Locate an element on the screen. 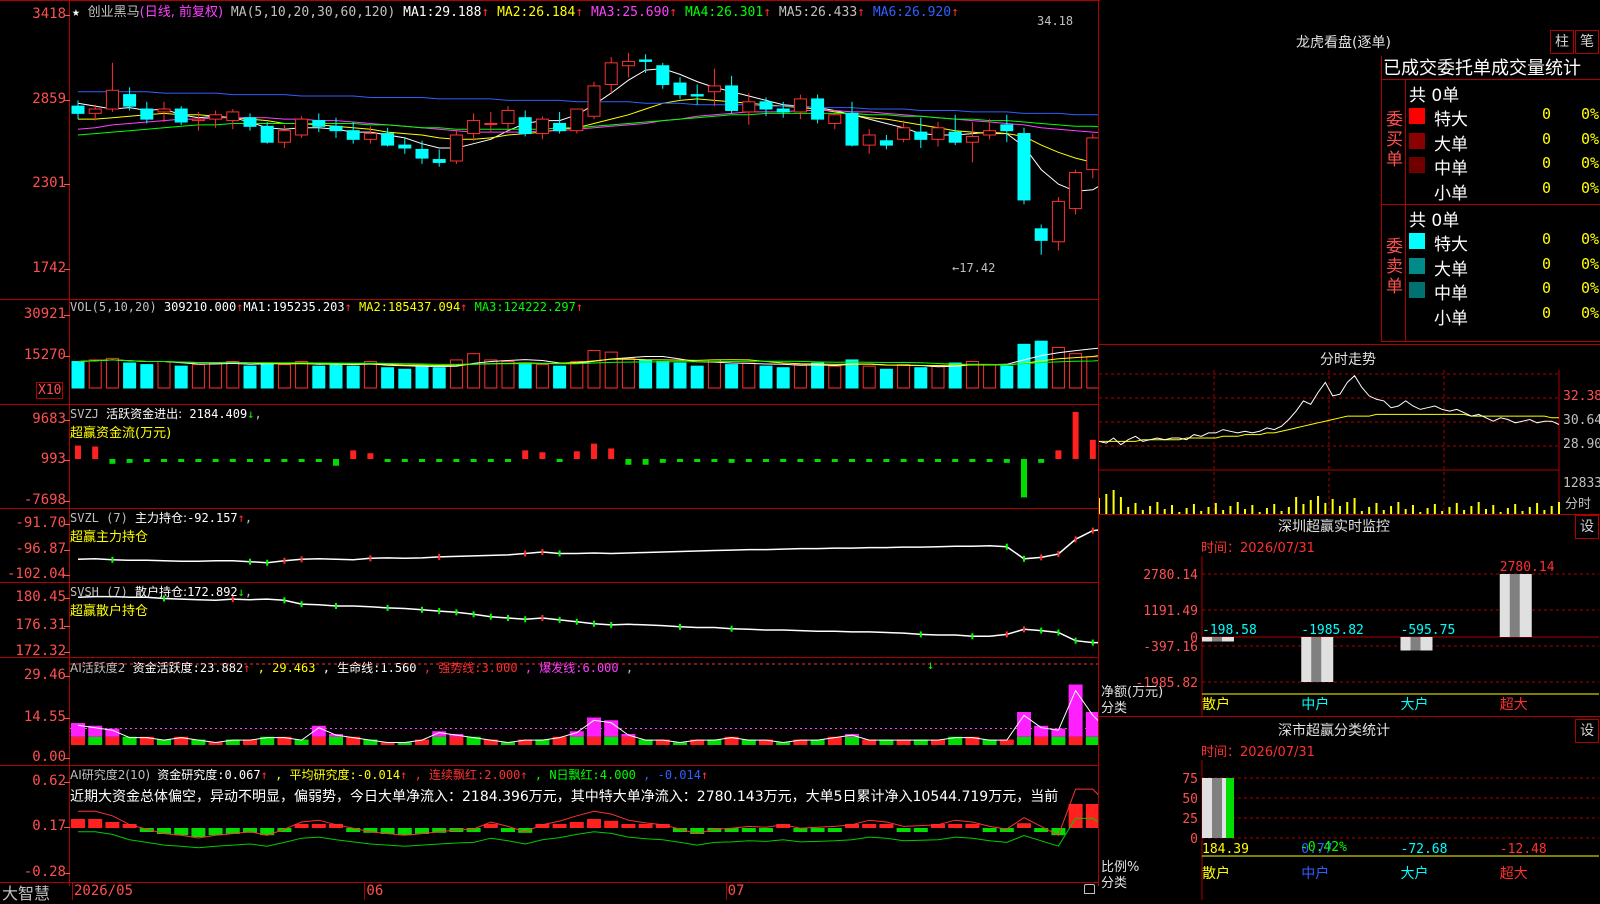 The image size is (1600, 904). y-tick: 2859 is located at coordinates (49, 99).